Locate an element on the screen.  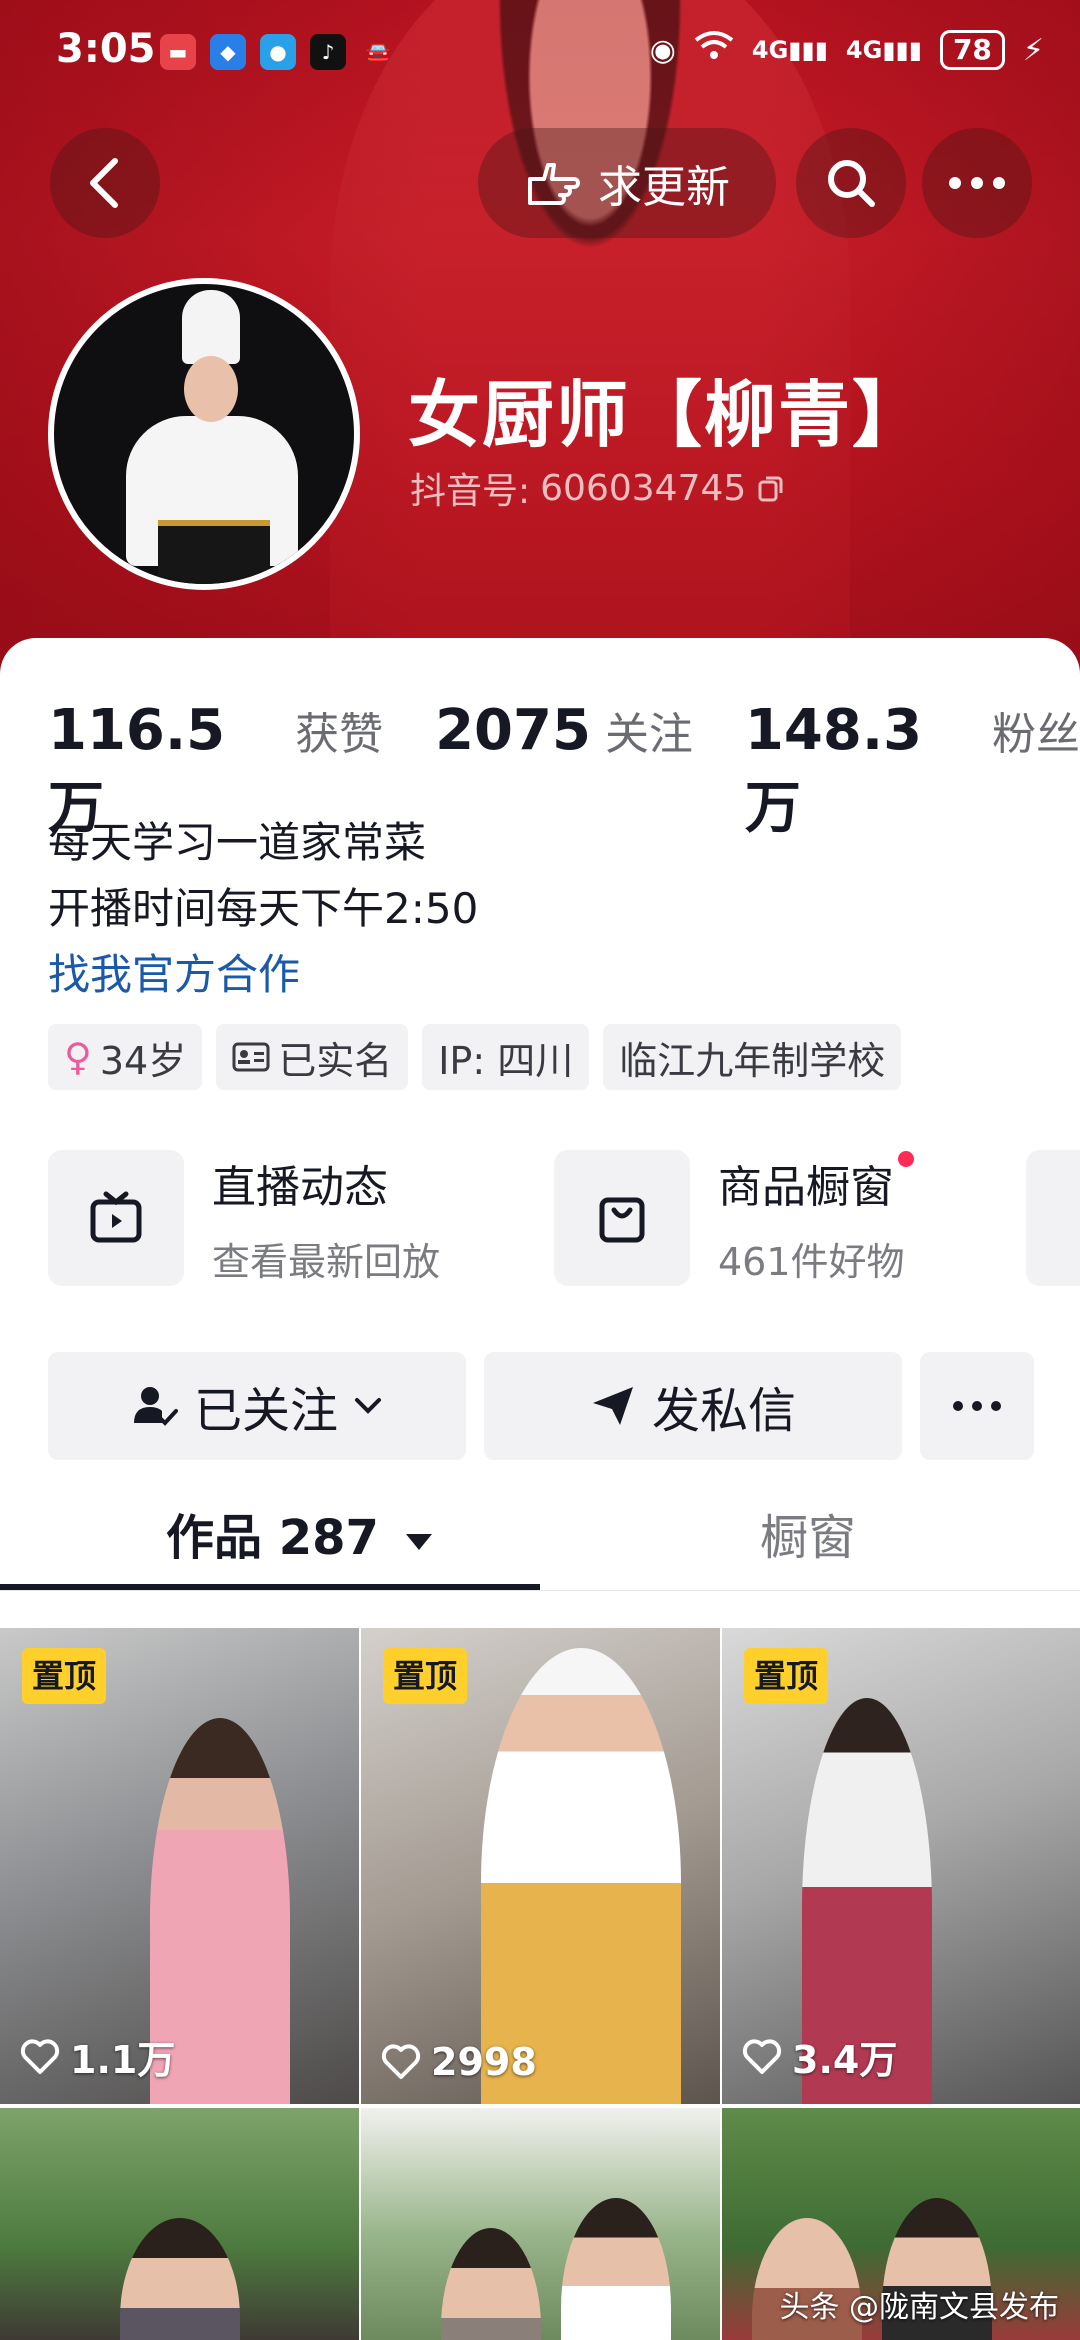
ip-location-tag: IP: 四川 is located at coordinates (506, 1057).